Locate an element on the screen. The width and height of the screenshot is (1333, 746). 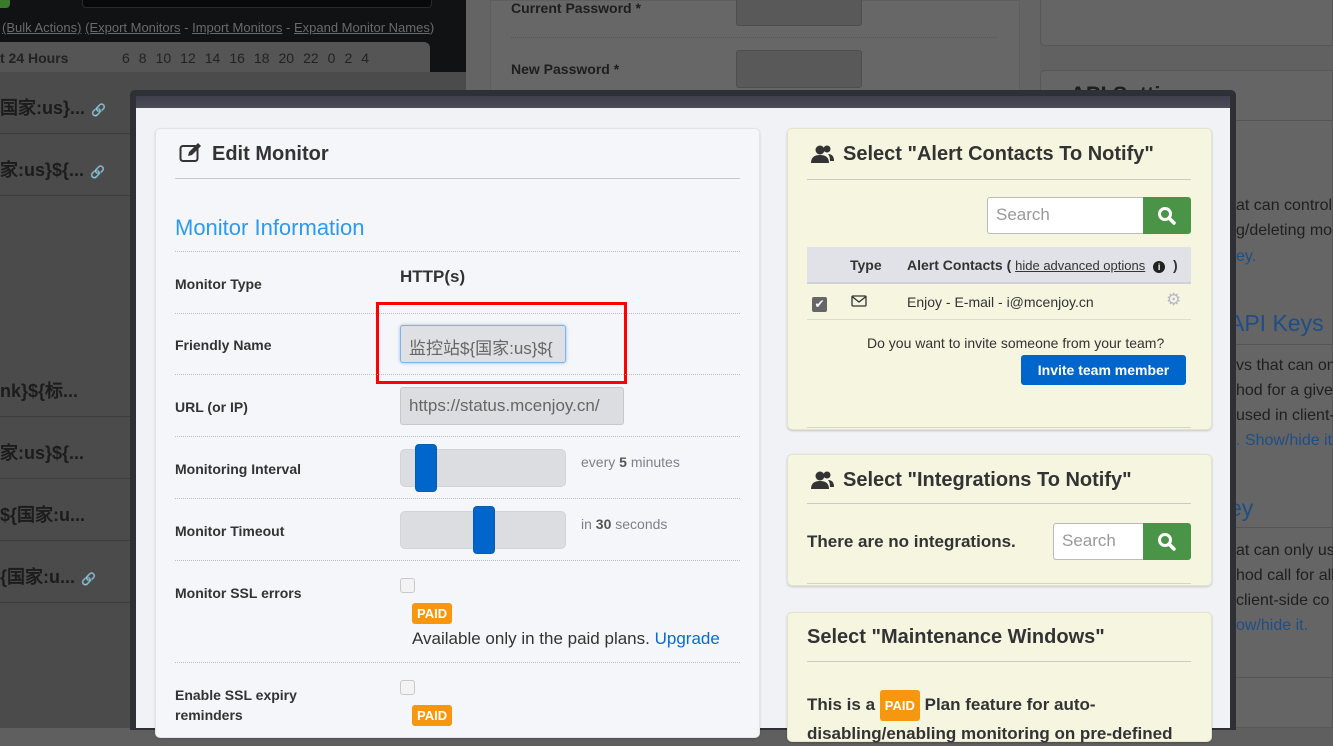
import-monitors-link: Import Monitors is located at coordinates (237, 27).